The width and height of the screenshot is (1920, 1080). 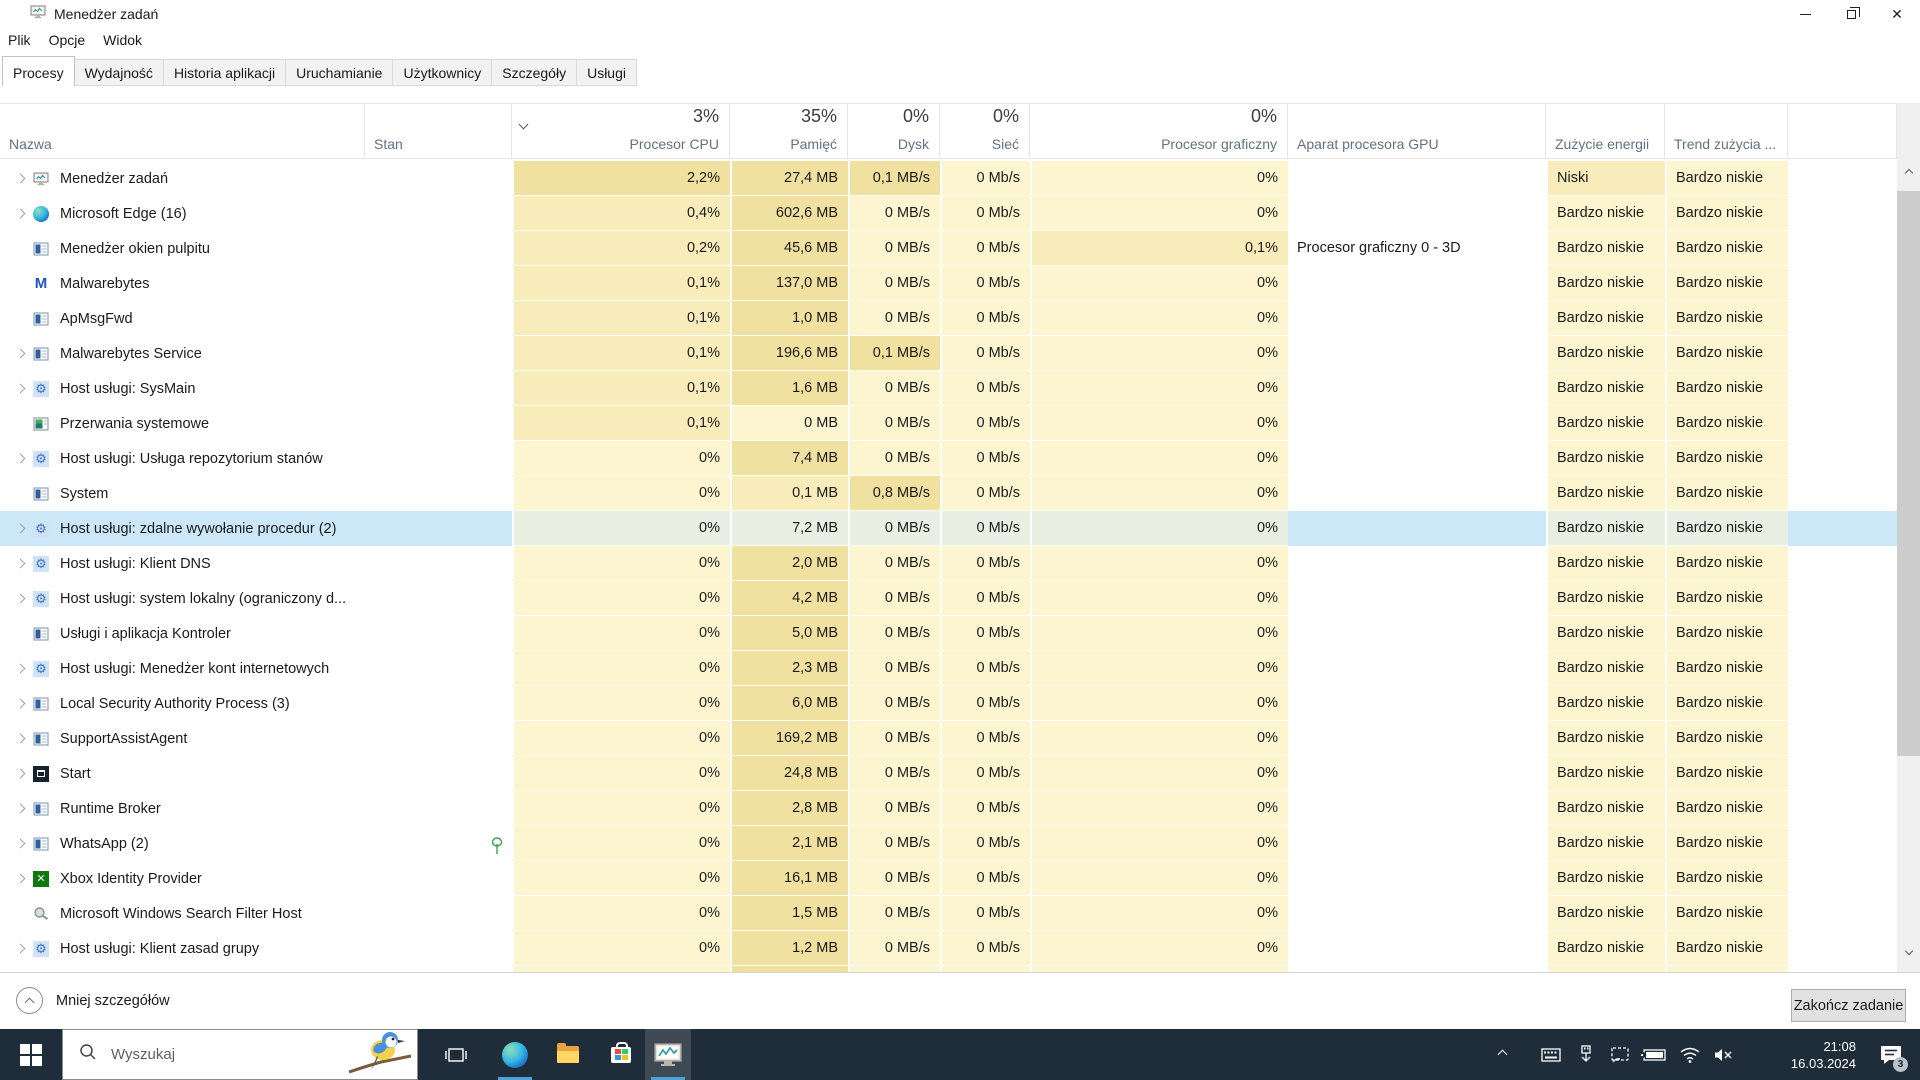 What do you see at coordinates (1551, 1054) in the screenshot?
I see `touch-keyboard-icon` at bounding box center [1551, 1054].